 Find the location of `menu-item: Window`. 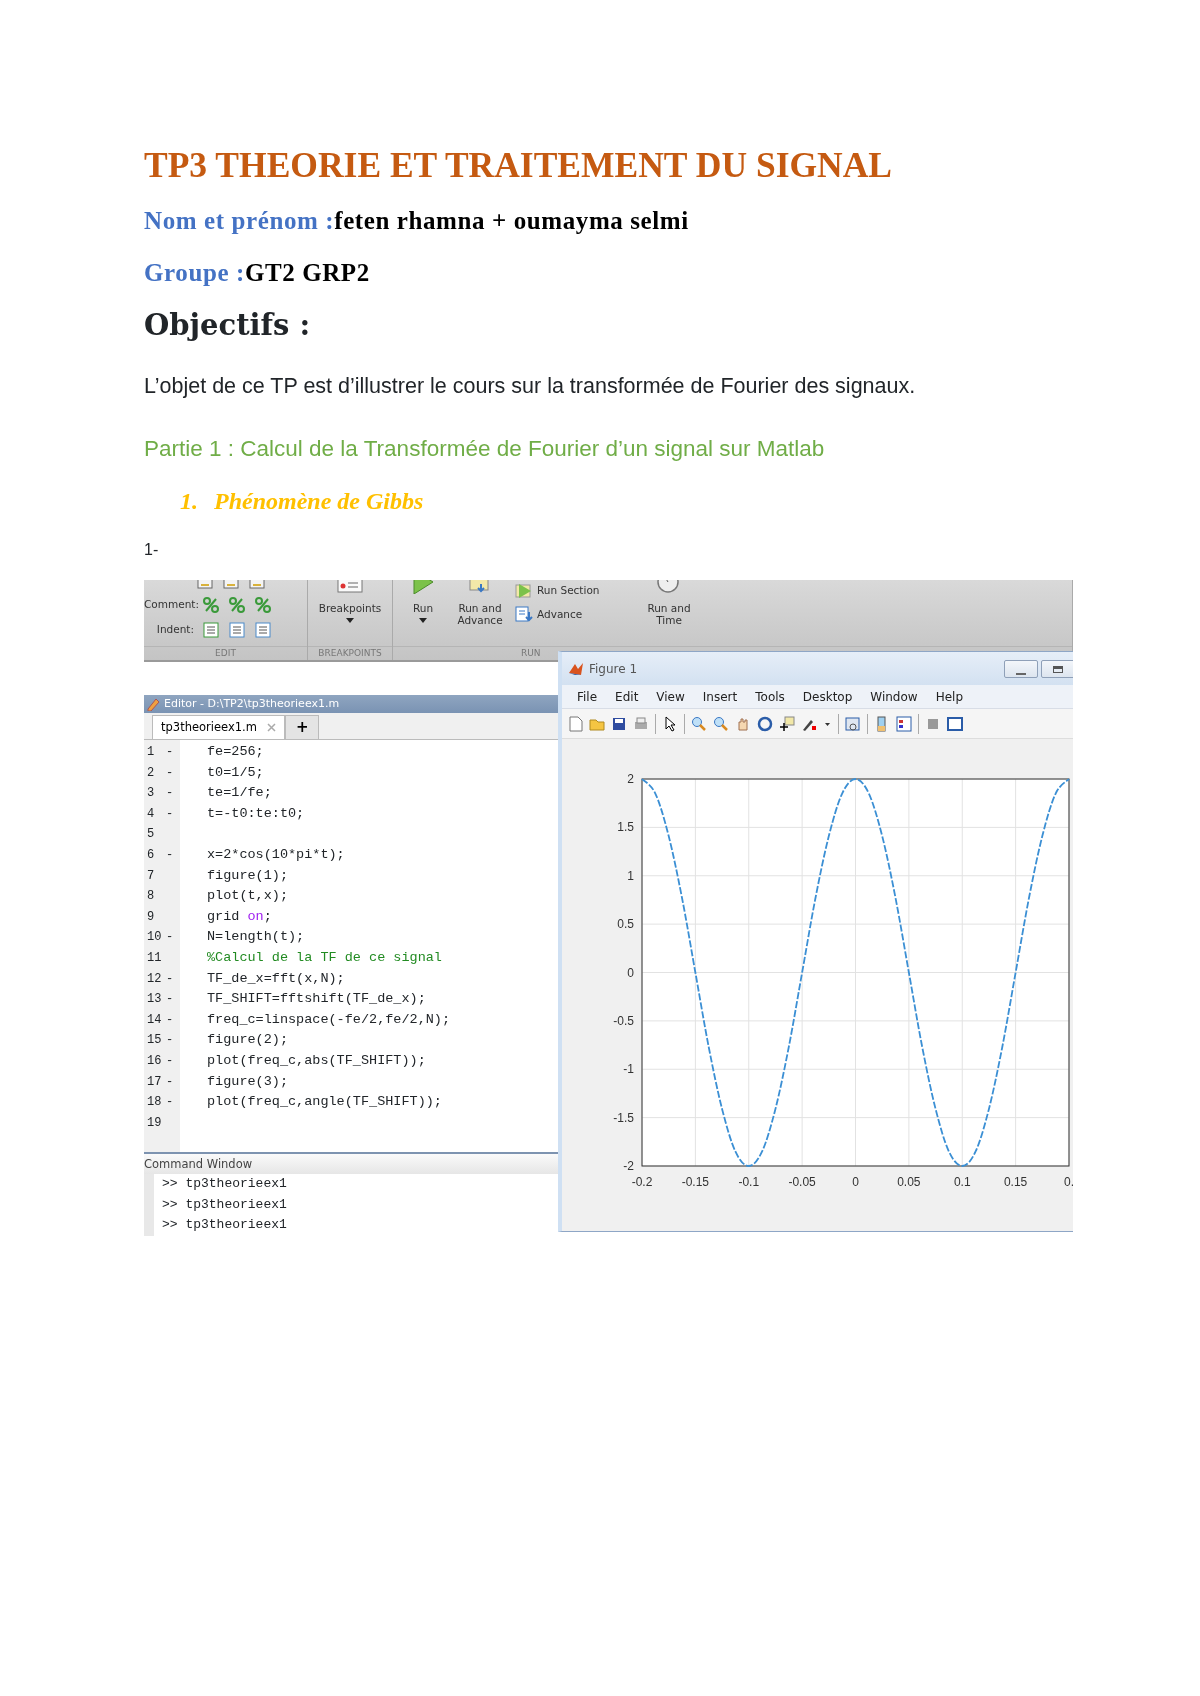

menu-item: Window is located at coordinates (894, 696).